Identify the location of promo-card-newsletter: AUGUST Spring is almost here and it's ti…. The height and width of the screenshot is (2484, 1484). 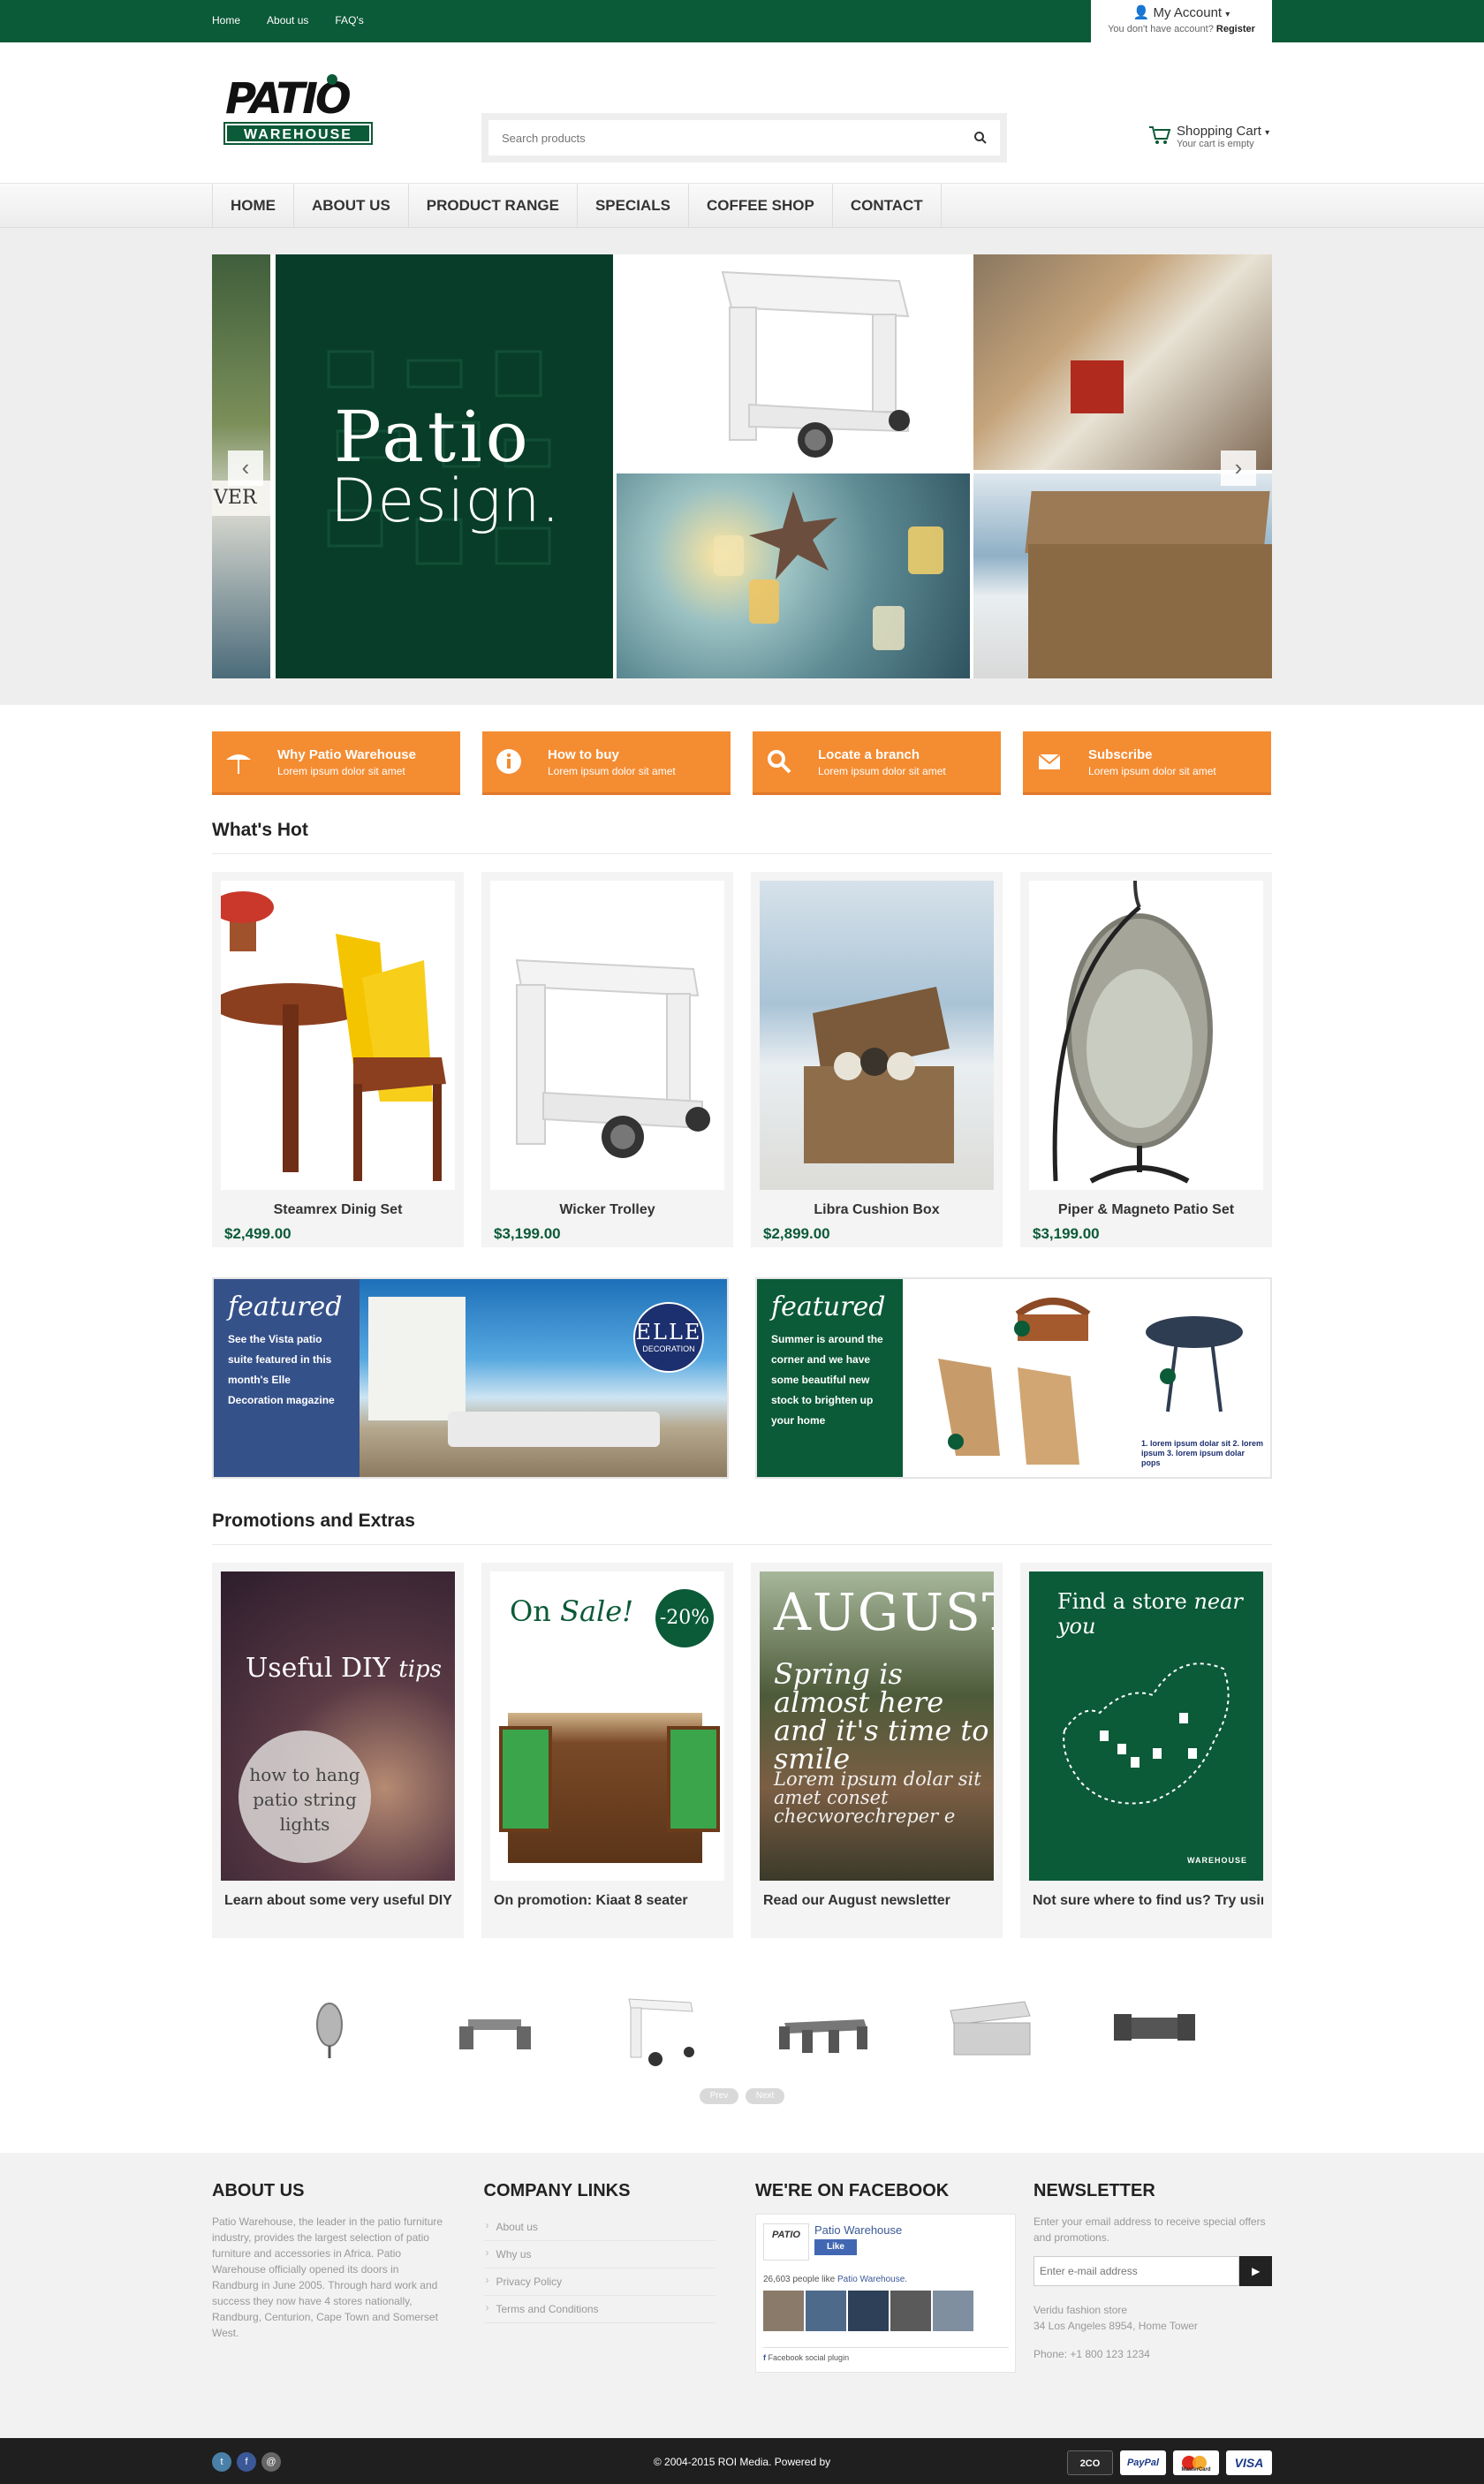
(877, 1750).